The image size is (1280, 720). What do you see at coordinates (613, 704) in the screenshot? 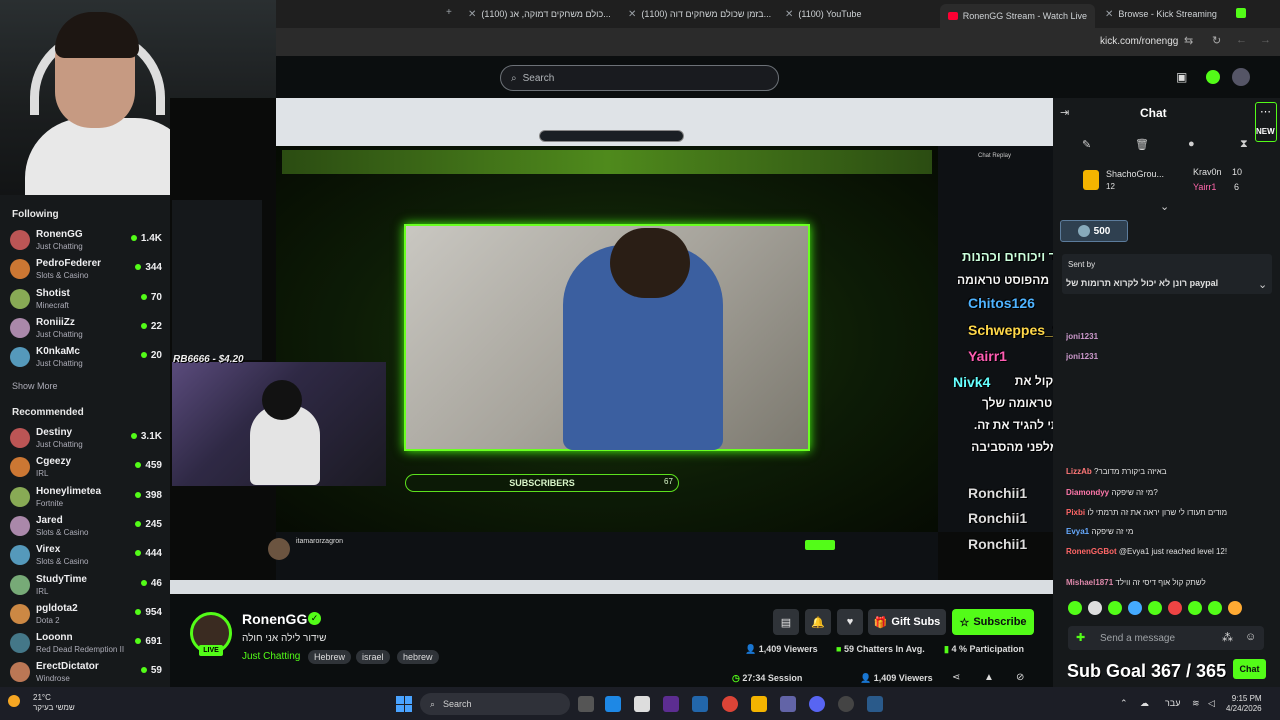
I see `edge-icon` at bounding box center [613, 704].